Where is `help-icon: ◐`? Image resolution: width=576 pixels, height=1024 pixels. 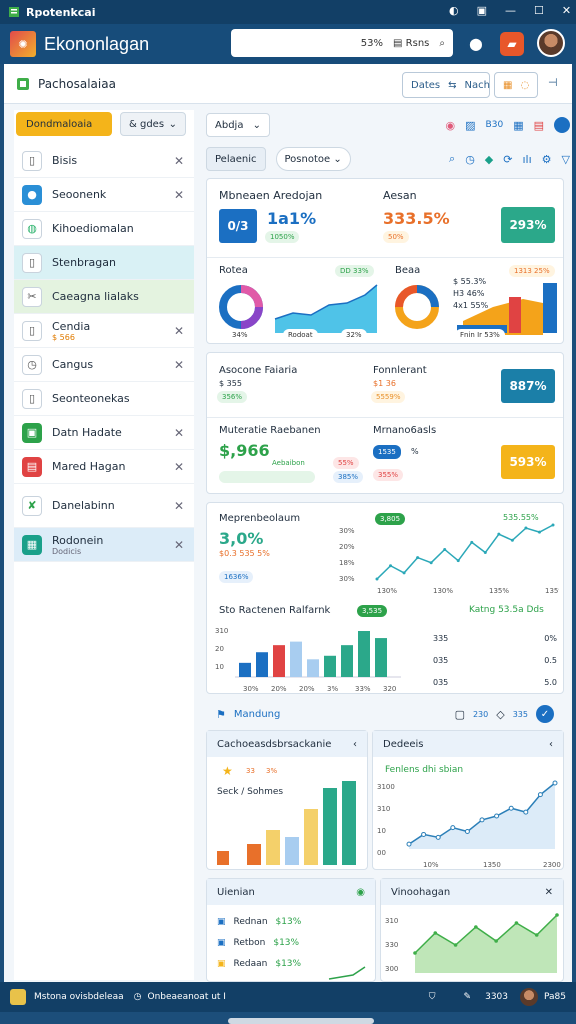 help-icon: ◐ is located at coordinates (454, 10).